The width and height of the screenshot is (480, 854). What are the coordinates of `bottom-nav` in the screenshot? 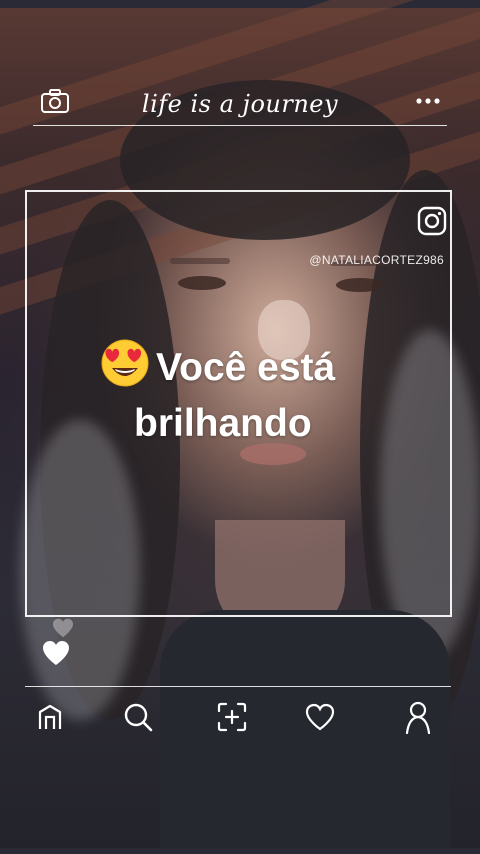 It's located at (240, 717).